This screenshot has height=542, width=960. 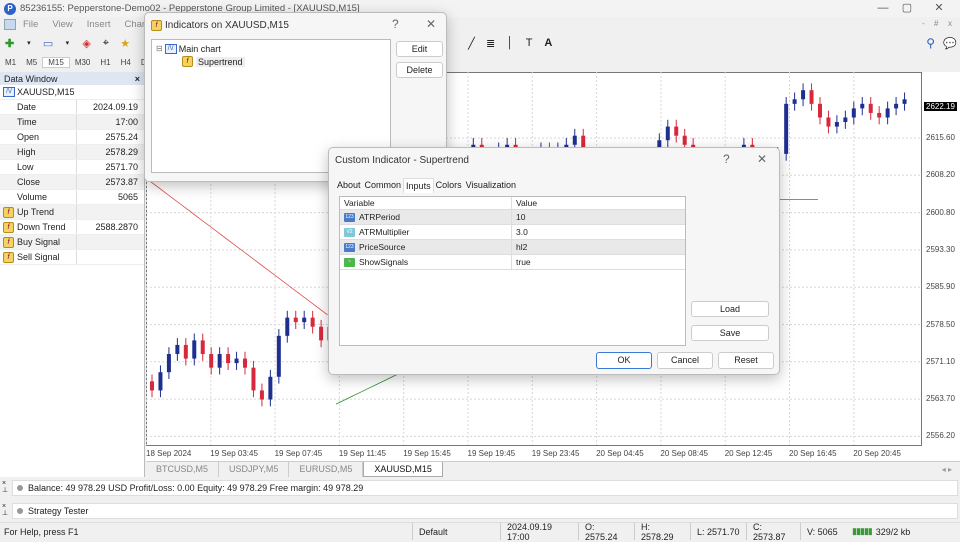 What do you see at coordinates (126, 62) in the screenshot?
I see `timeframe-h4: H4` at bounding box center [126, 62].